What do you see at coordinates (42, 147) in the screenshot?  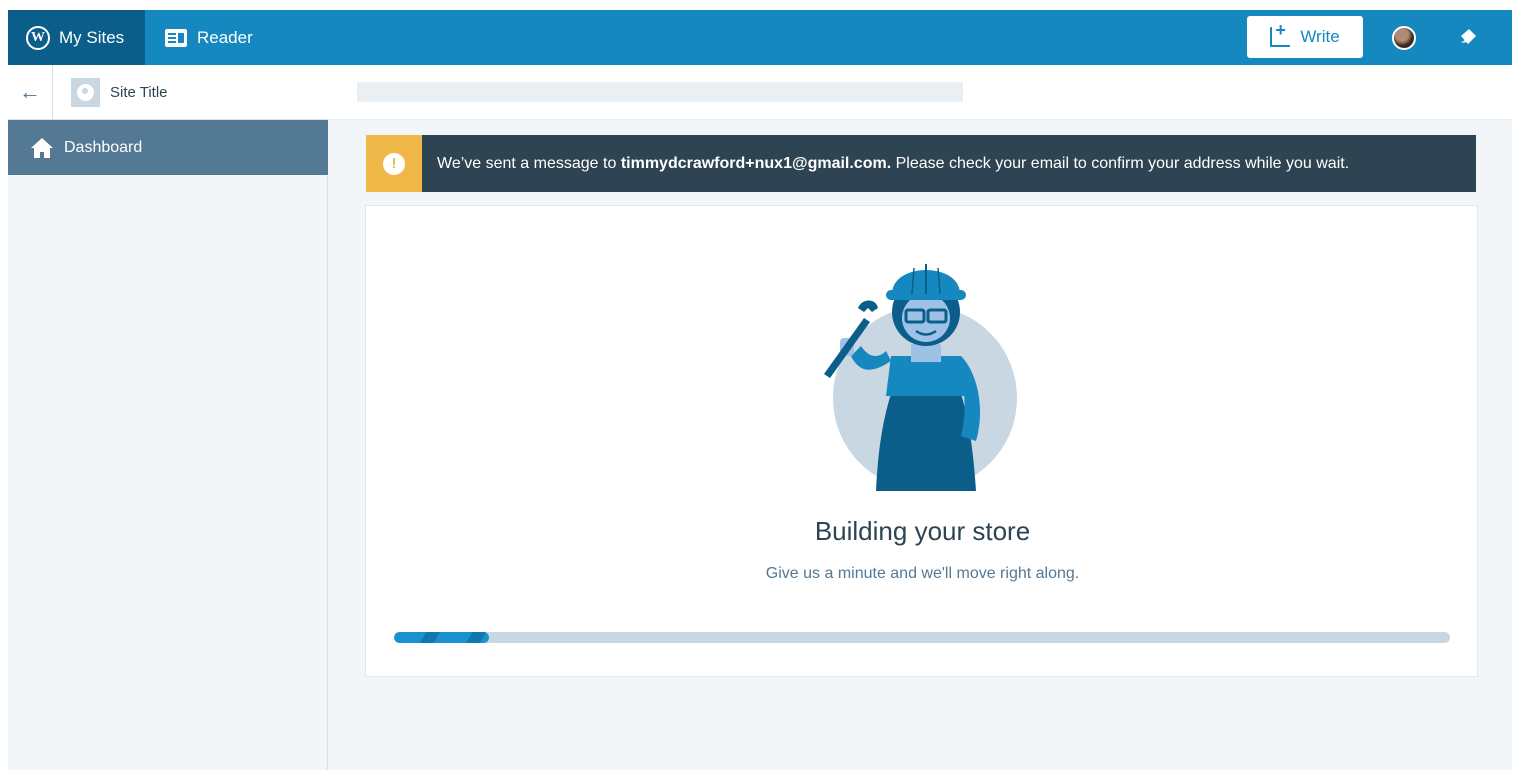 I see `home-icon` at bounding box center [42, 147].